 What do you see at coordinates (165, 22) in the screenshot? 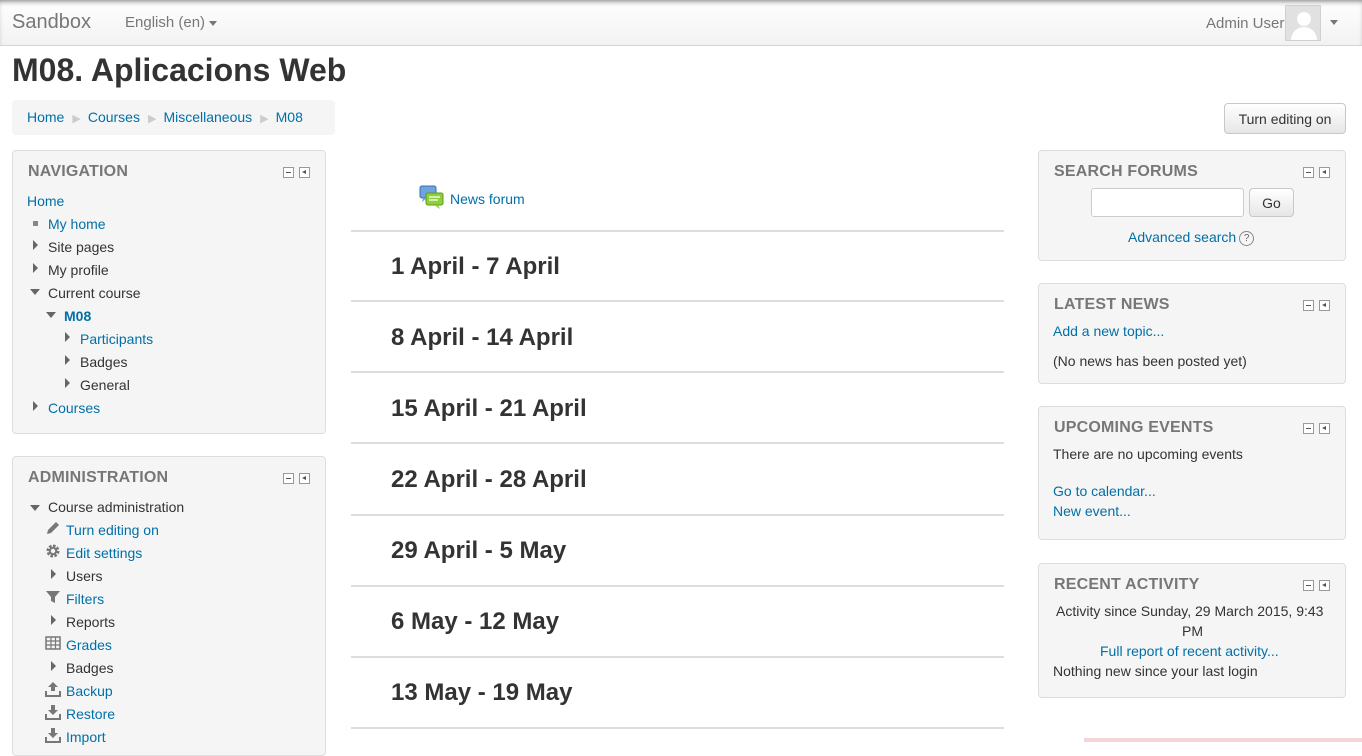
I see `language-label: English (en)` at bounding box center [165, 22].